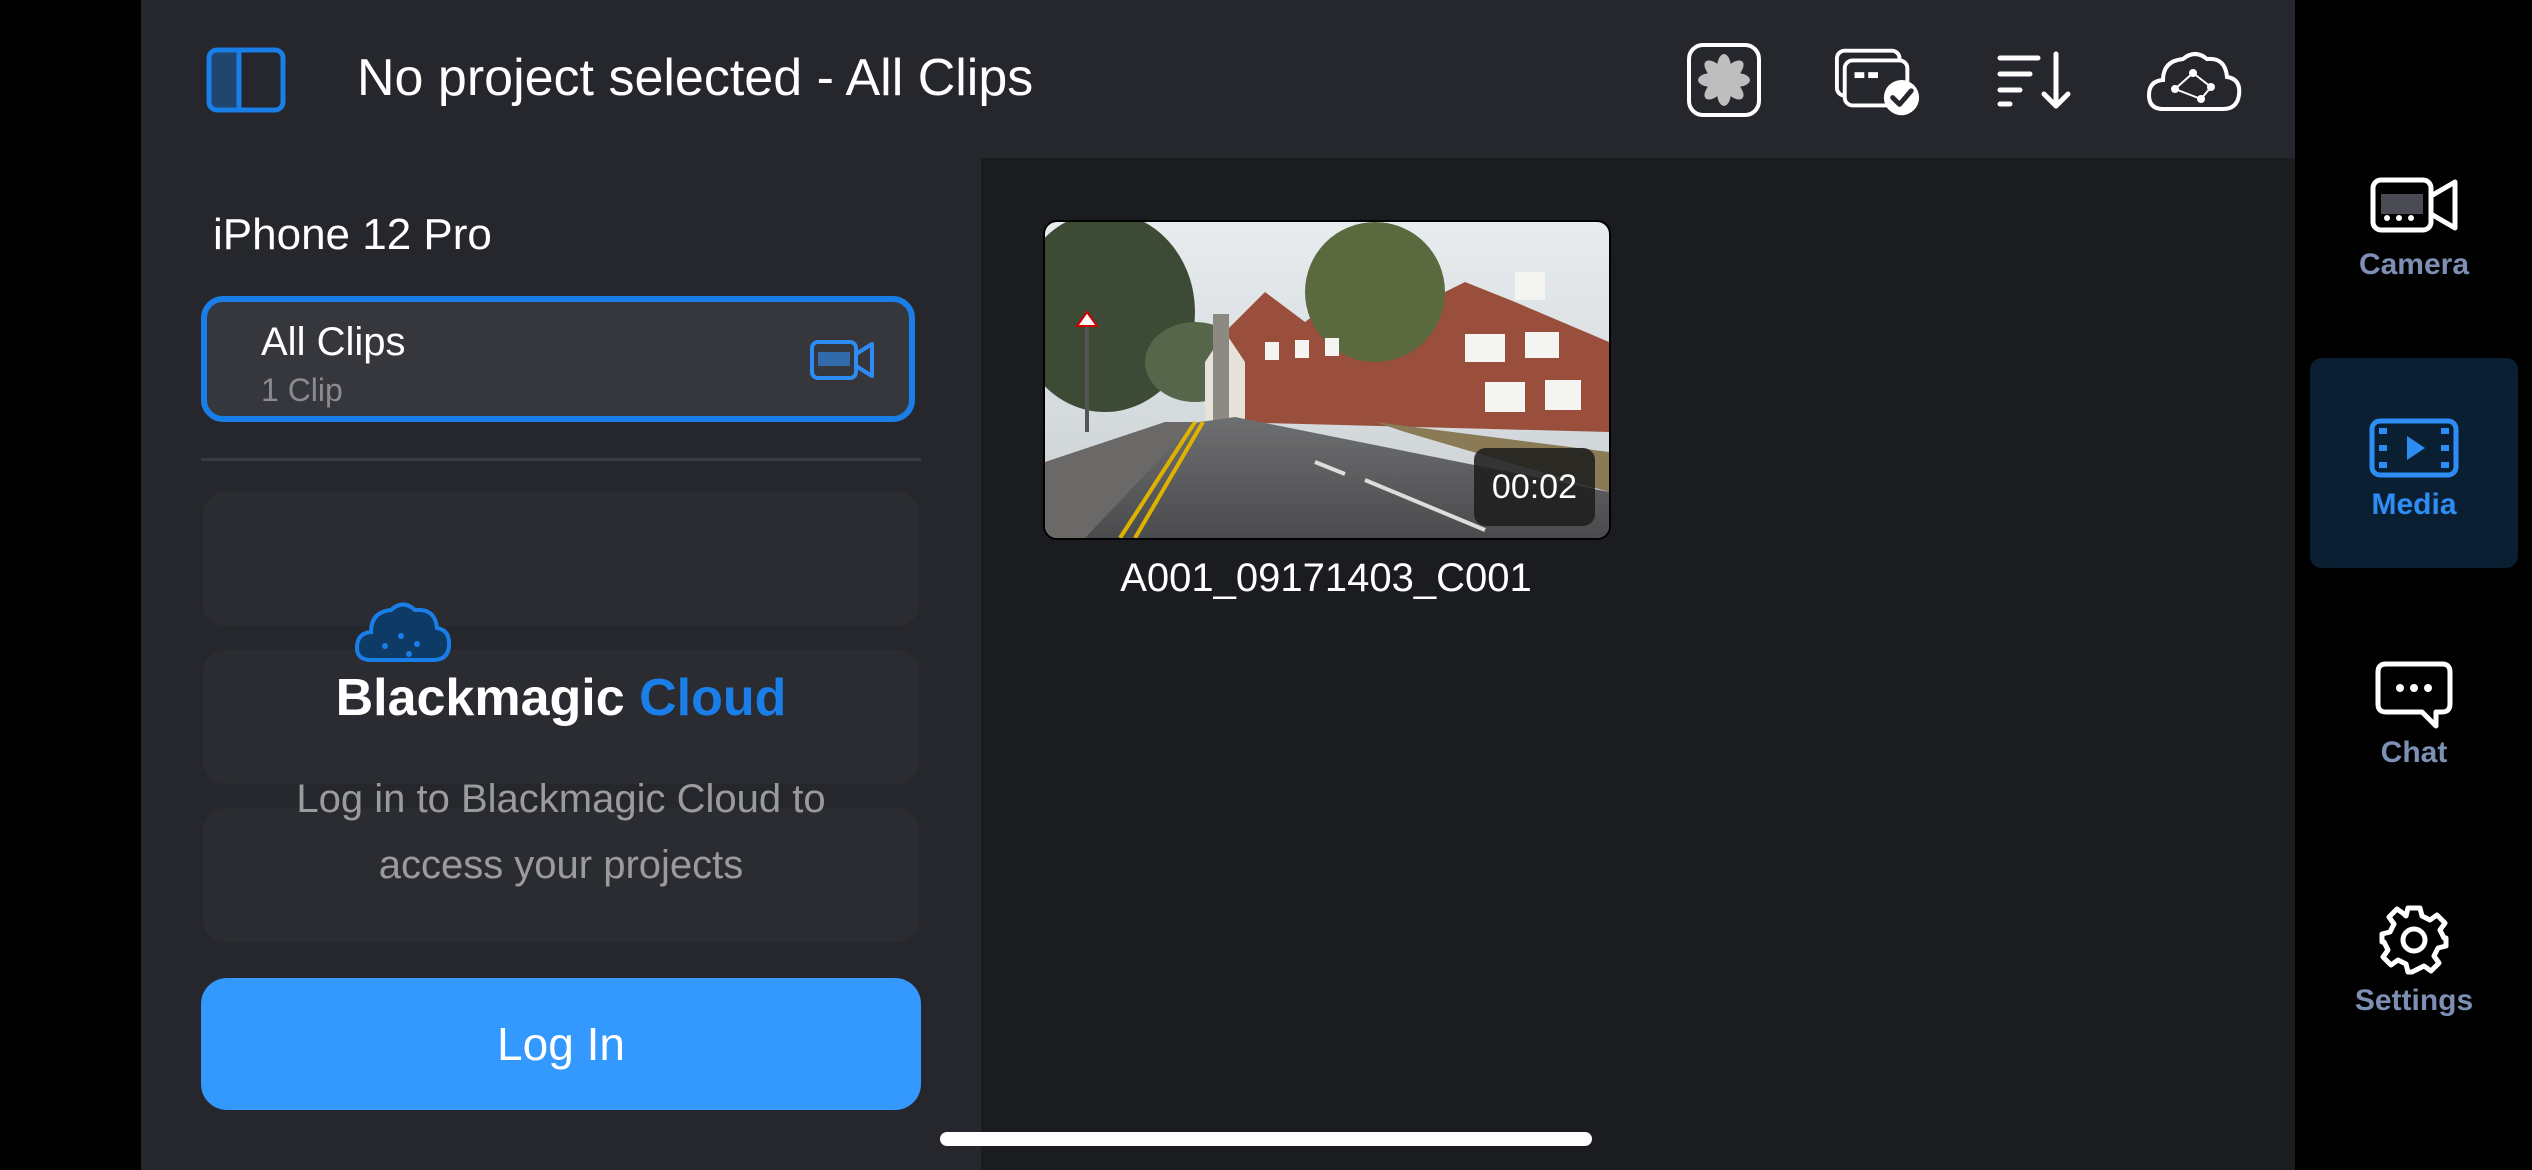 This screenshot has width=2532, height=1170. I want to click on nav-media: Media, so click(2414, 463).